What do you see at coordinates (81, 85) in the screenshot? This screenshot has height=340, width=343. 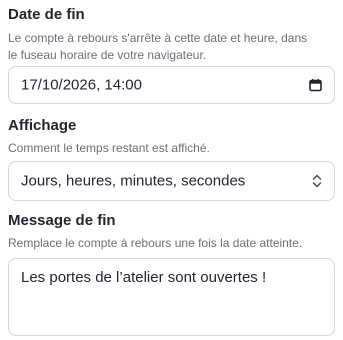 I see `end-date-value: 17/10/2026, 14:00` at bounding box center [81, 85].